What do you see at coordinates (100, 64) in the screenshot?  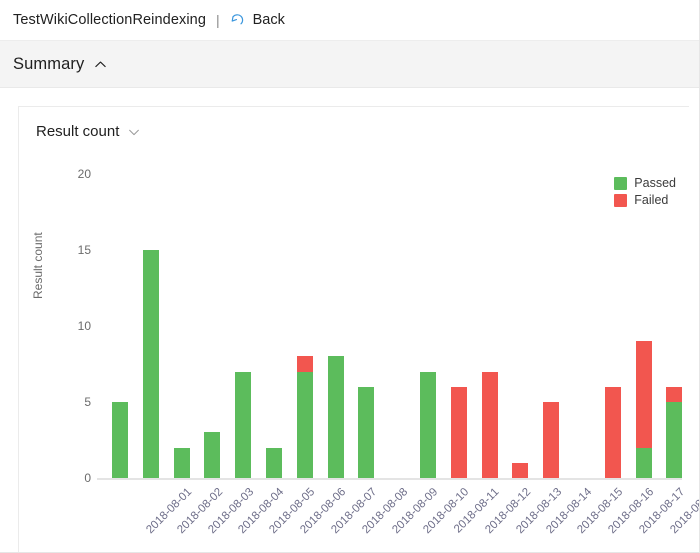 I see `chevron-up-icon` at bounding box center [100, 64].